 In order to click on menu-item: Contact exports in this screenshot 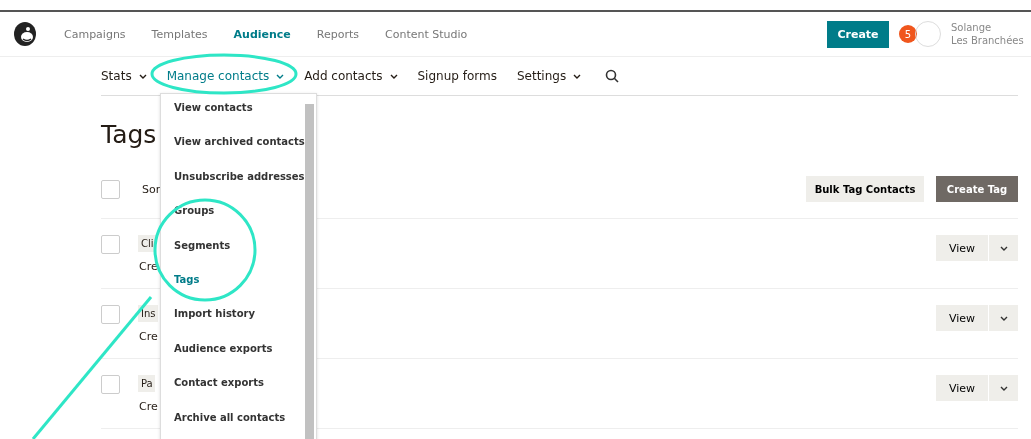, I will do `click(233, 394)`.